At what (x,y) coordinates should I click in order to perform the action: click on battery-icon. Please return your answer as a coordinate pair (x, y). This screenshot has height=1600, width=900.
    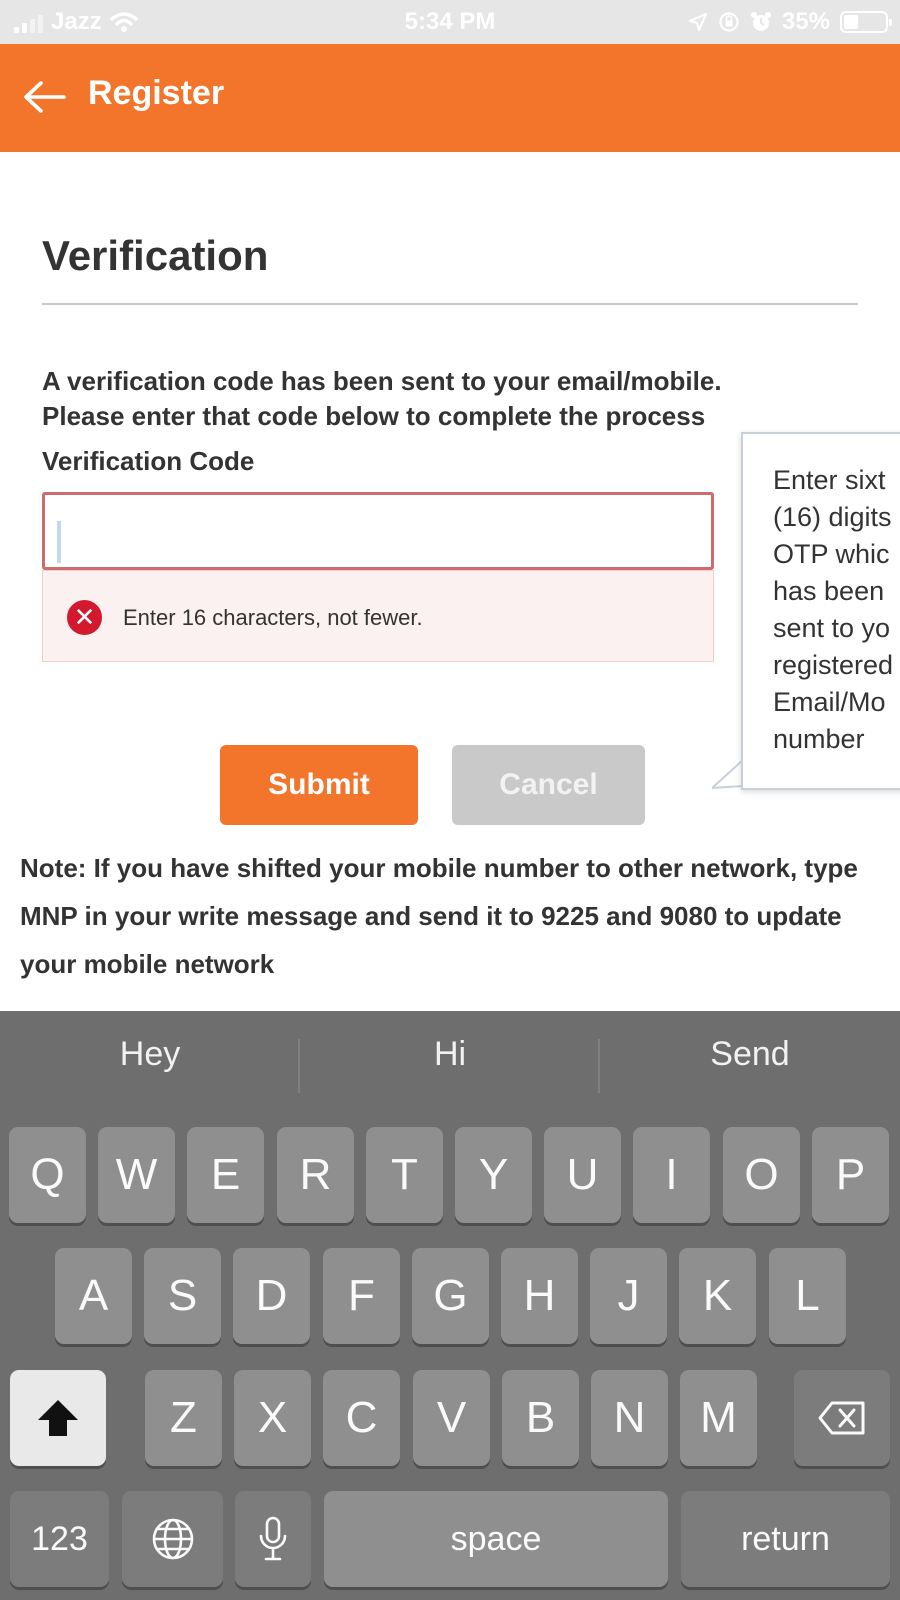
    Looking at the image, I should click on (866, 22).